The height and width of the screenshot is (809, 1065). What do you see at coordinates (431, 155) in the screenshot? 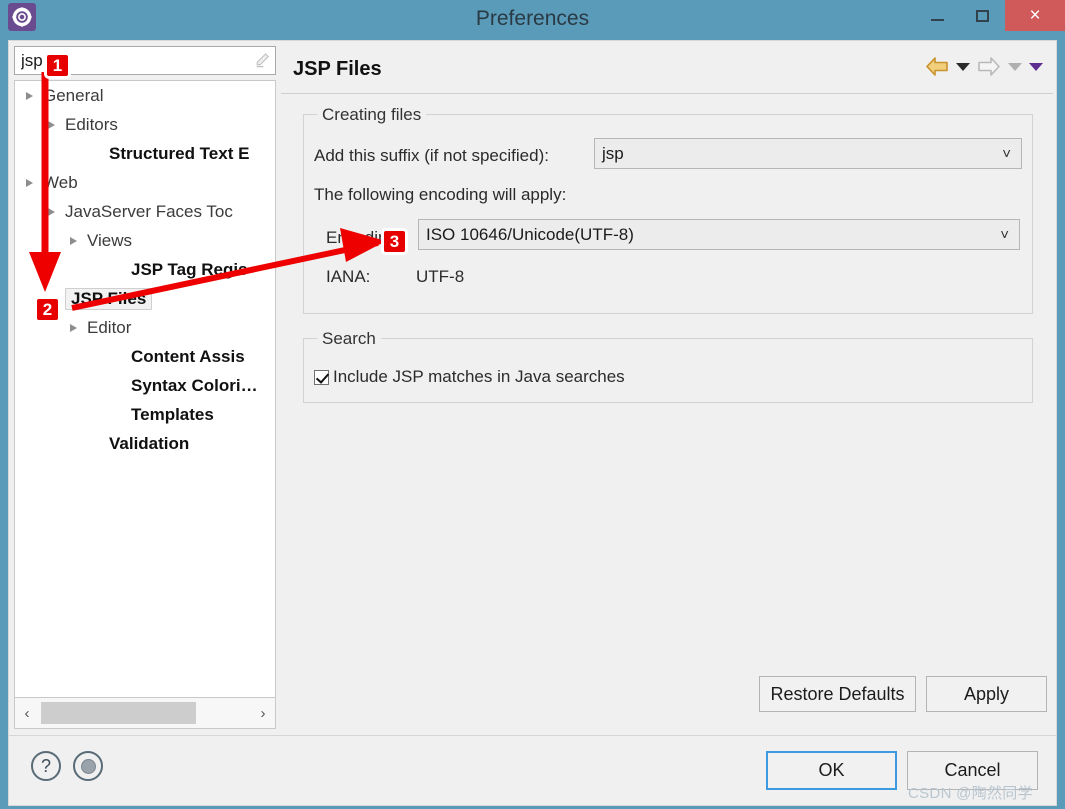
I see `suffix-label: Add this suffix (if not specified):` at bounding box center [431, 155].